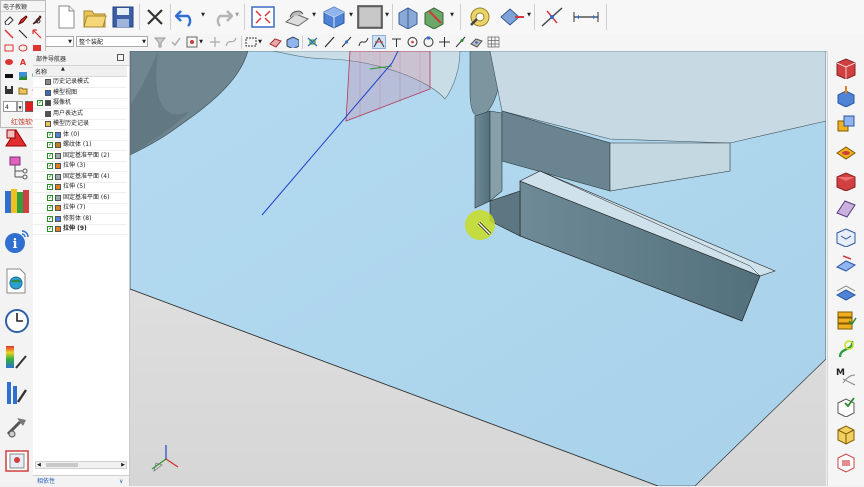  What do you see at coordinates (409, 17) in the screenshot?
I see `section-view-button` at bounding box center [409, 17].